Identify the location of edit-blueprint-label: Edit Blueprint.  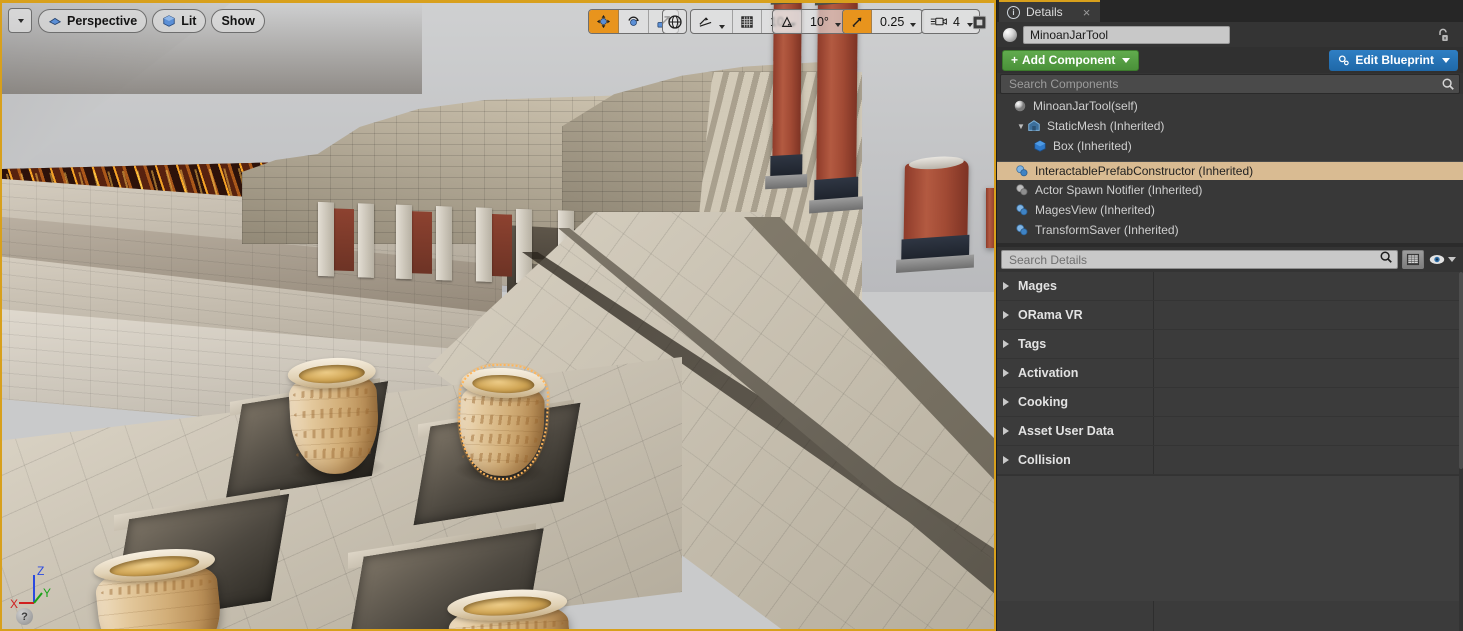
(1394, 60).